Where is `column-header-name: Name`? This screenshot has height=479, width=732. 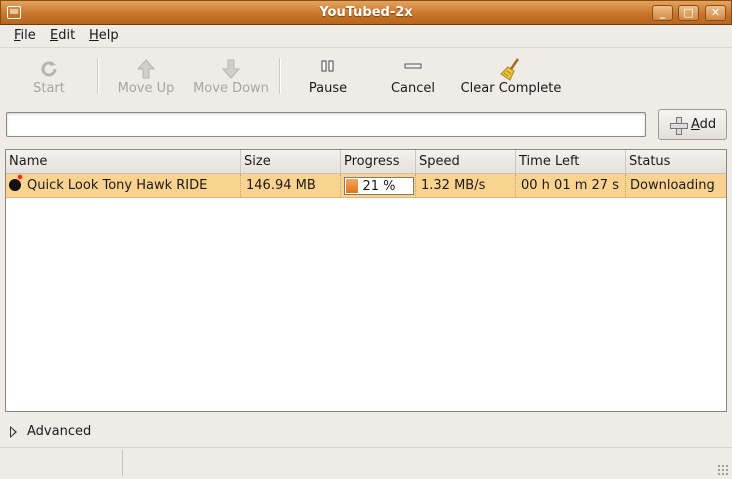 column-header-name: Name is located at coordinates (123, 161).